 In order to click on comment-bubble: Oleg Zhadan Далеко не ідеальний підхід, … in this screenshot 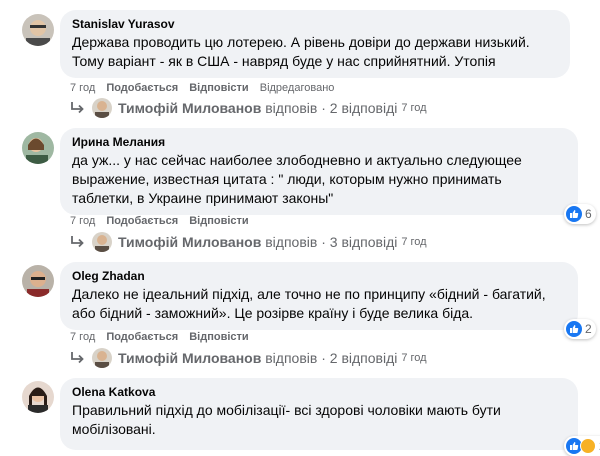, I will do `click(319, 296)`.